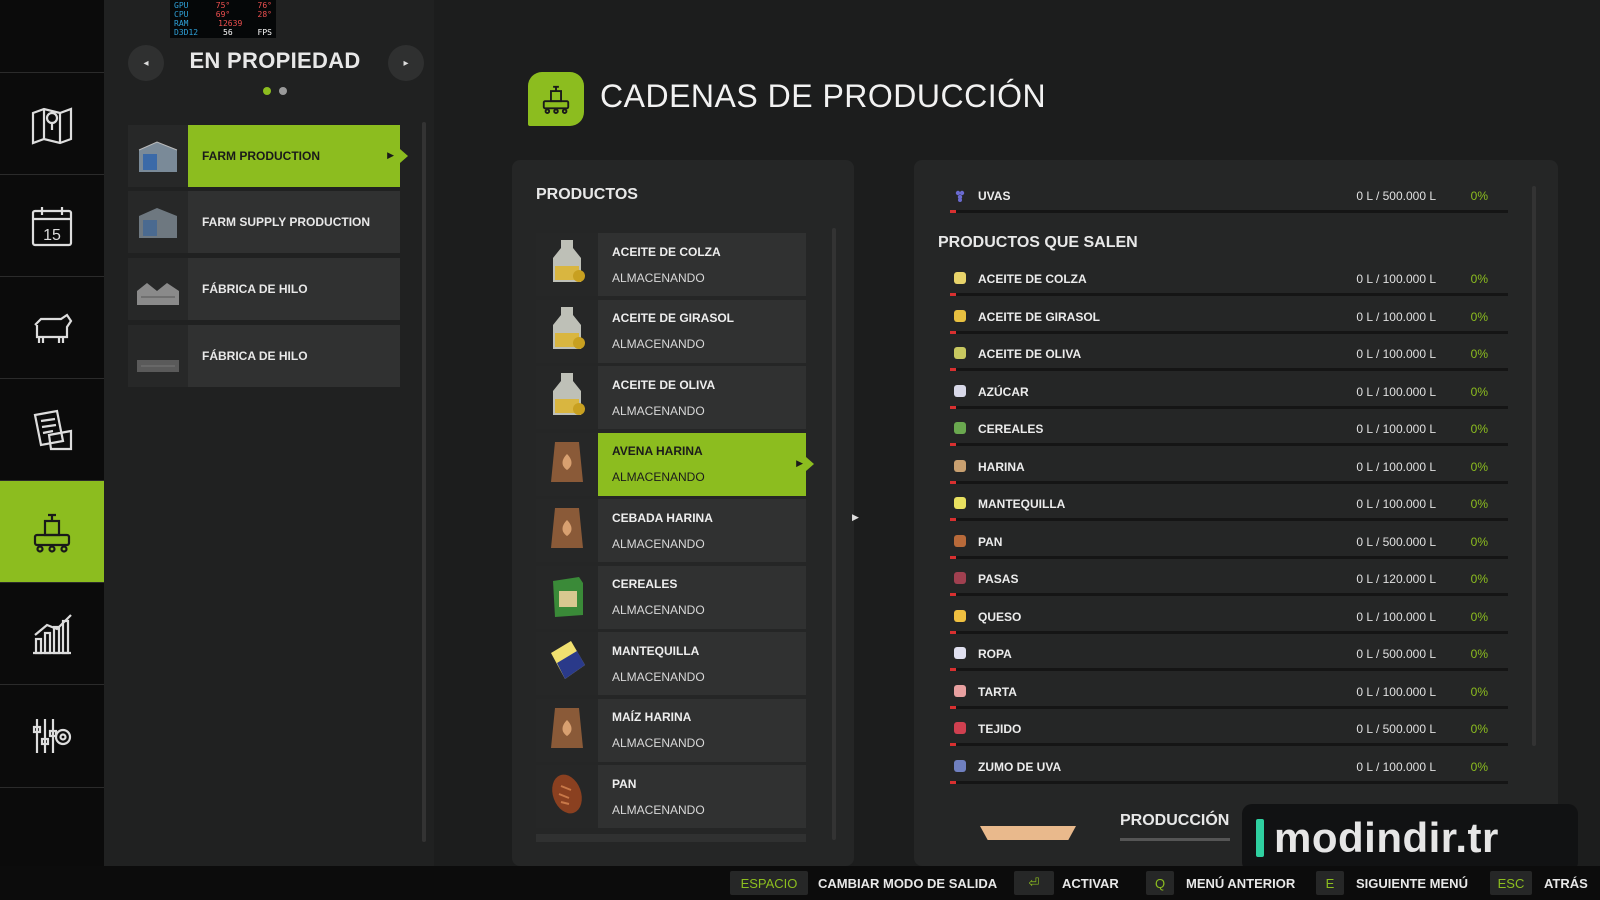 This screenshot has width=1600, height=900. What do you see at coordinates (1160, 883) in the screenshot?
I see `key-q: Q` at bounding box center [1160, 883].